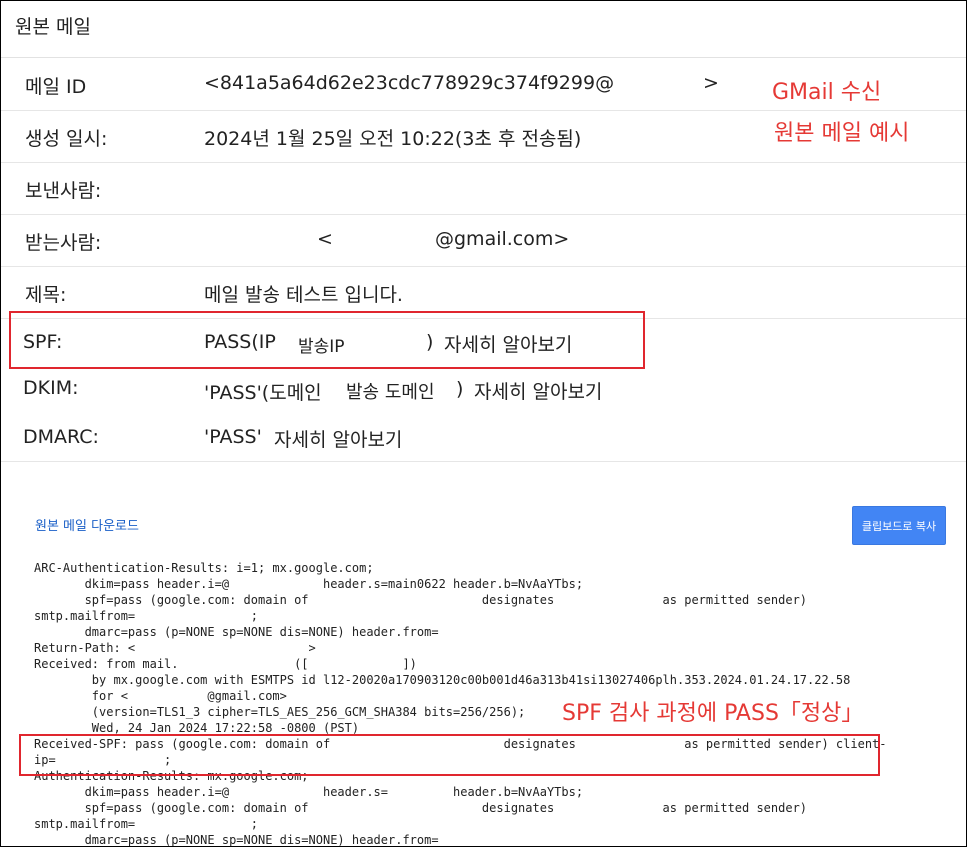 The width and height of the screenshot is (967, 847). I want to click on divider, so click(483, 461).